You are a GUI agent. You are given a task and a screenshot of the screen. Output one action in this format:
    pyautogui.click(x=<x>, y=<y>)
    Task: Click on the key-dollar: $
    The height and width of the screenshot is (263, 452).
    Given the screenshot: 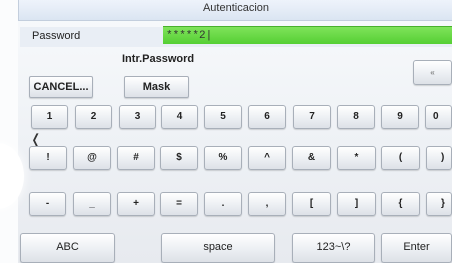 What is the action you would take?
    pyautogui.click(x=179, y=158)
    